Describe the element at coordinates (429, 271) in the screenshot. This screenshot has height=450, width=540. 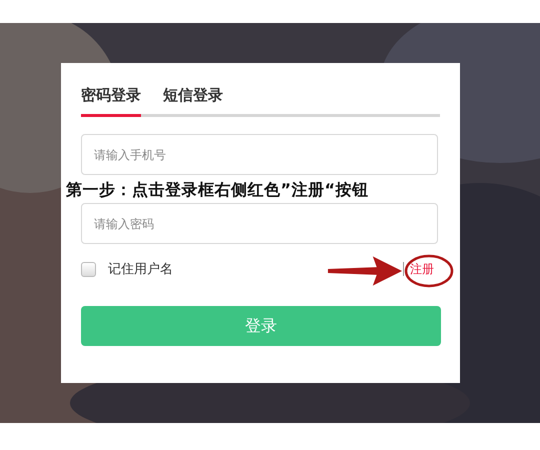
I see `circle-mark` at that location.